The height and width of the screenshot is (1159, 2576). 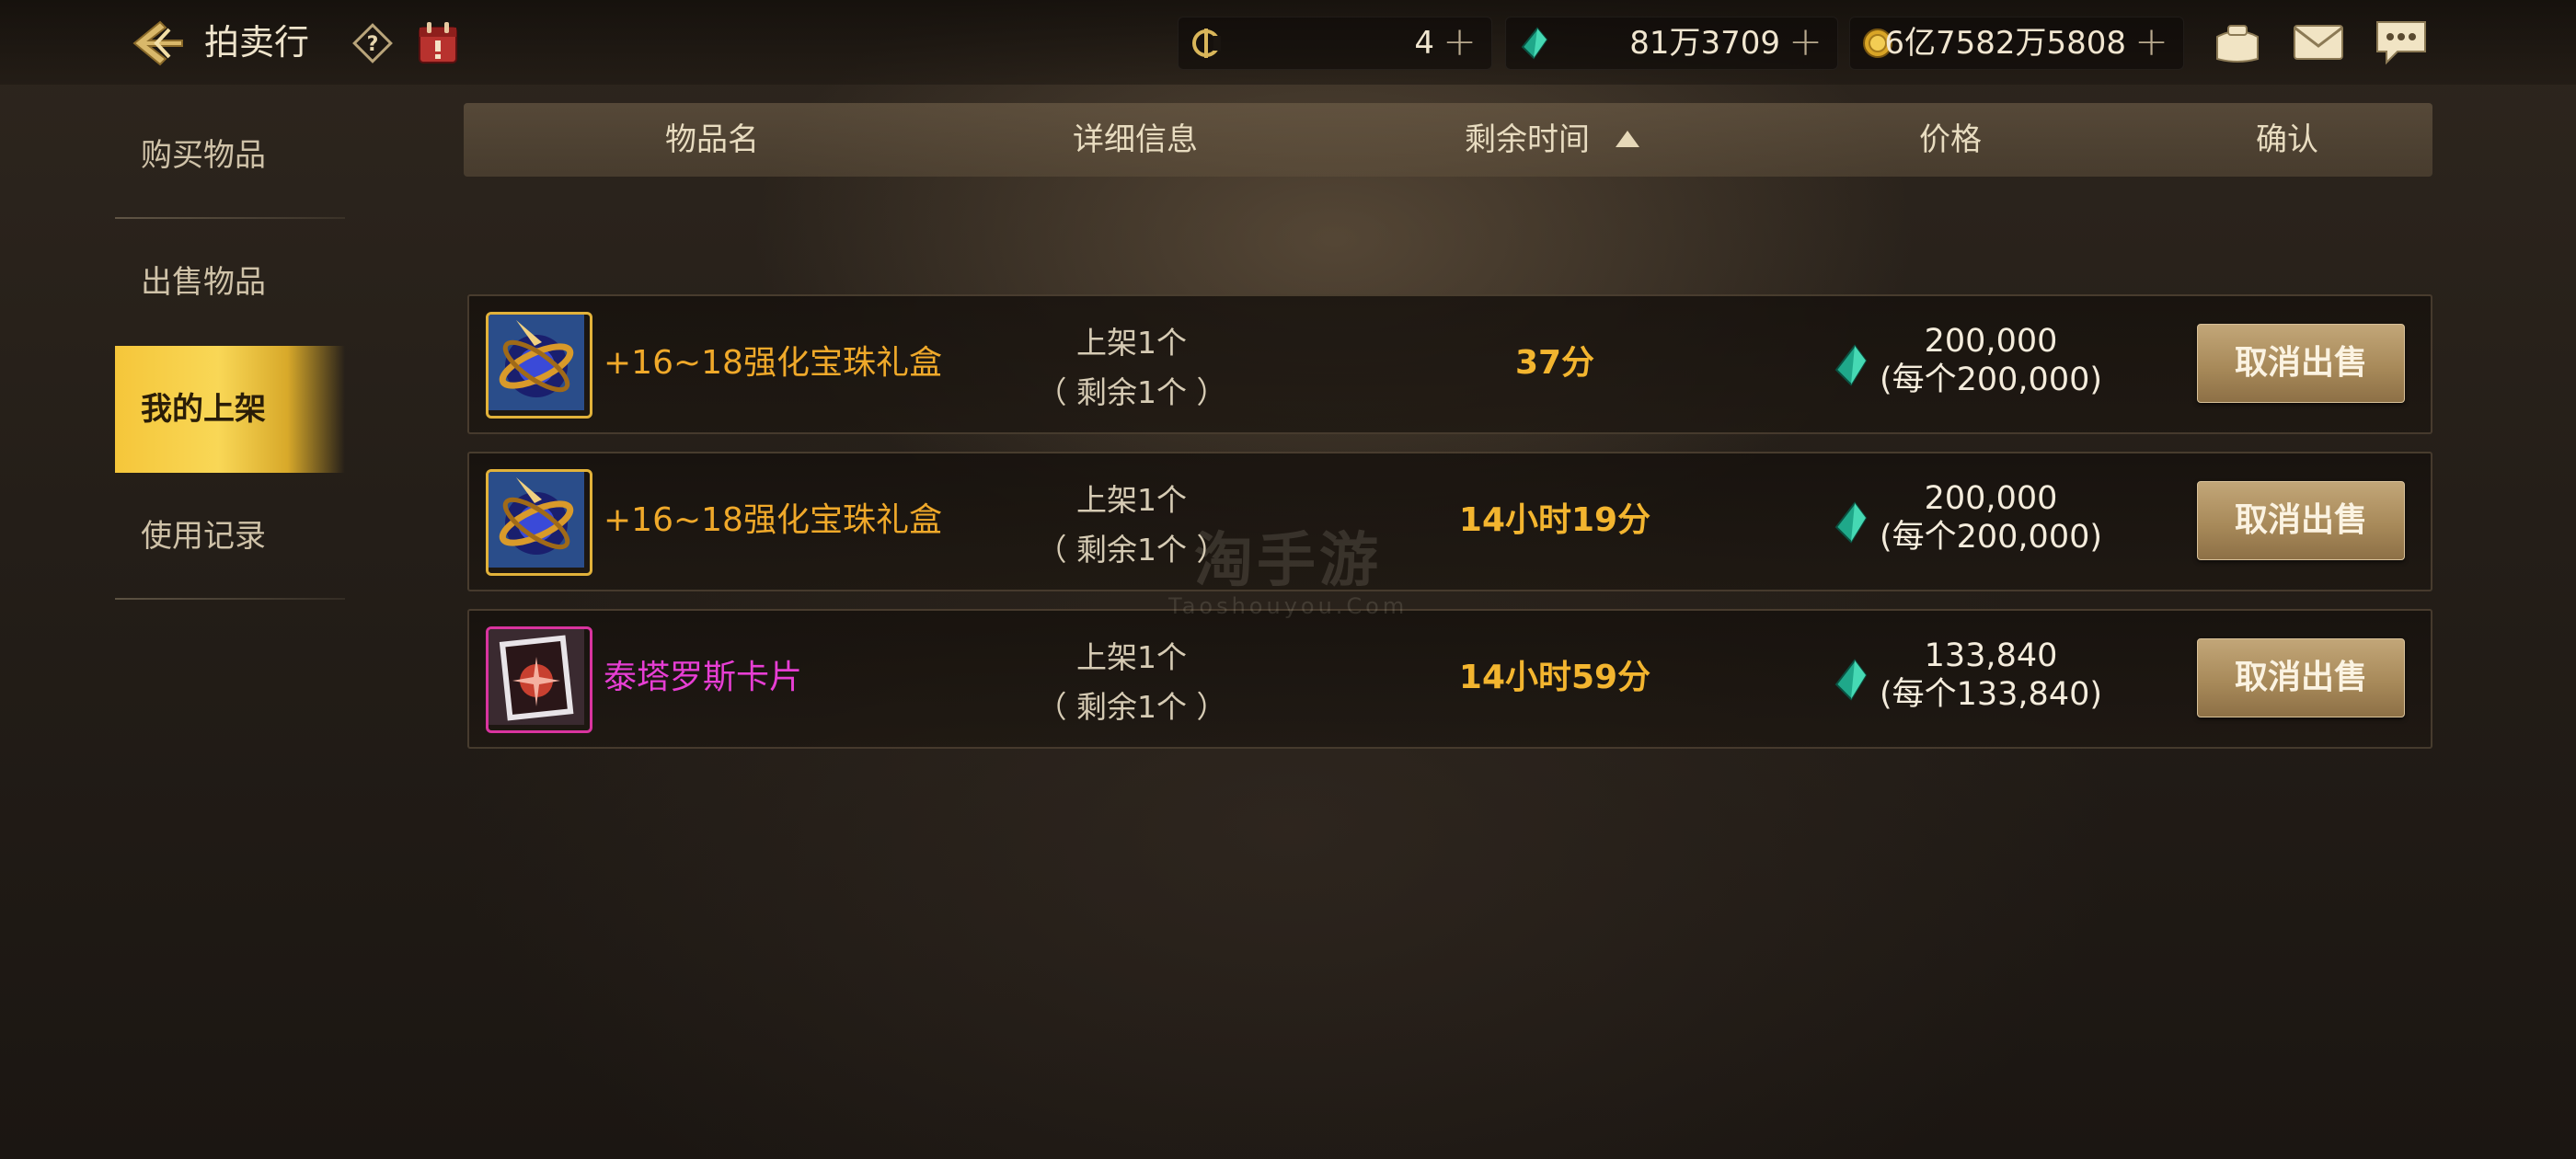 I want to click on top-bar: 拍卖行 ? 4 + 81万3709 + 6亿7582万5808 +, so click(x=1288, y=42).